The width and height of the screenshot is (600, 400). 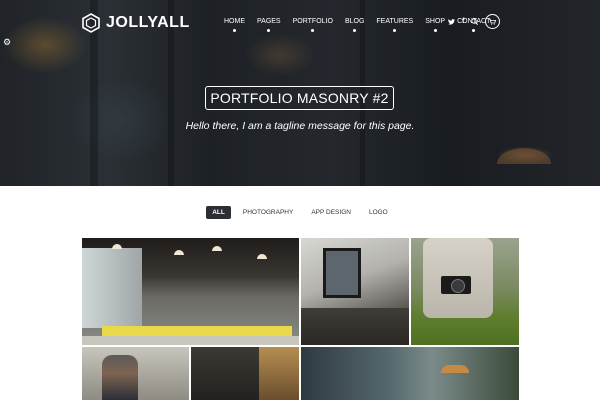 I want to click on header-icons: f, so click(x=482, y=21).